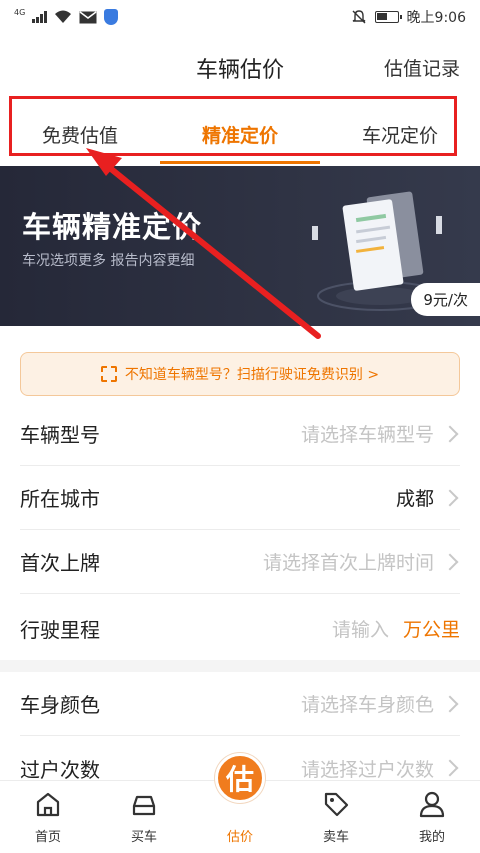 Image resolution: width=480 pixels, height=853 pixels. Describe the element at coordinates (414, 499) in the screenshot. I see `row-value: 成都` at that location.